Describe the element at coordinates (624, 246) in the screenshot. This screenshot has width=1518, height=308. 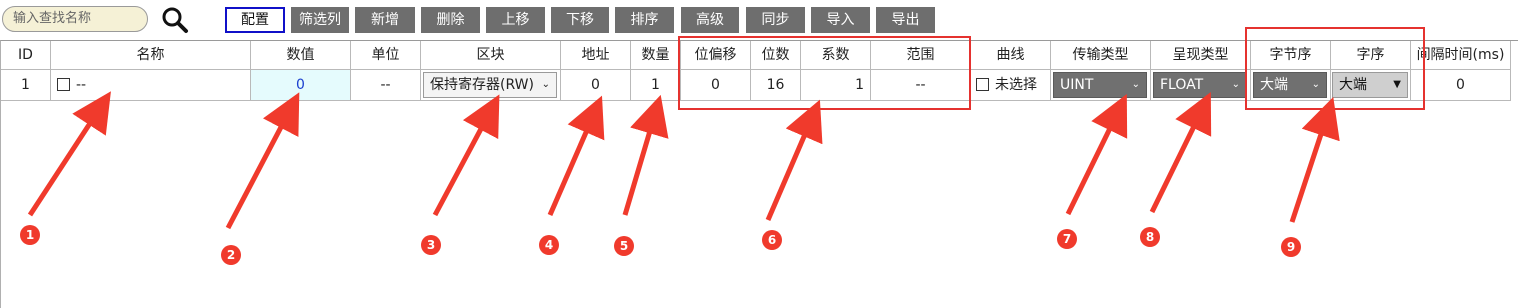
I see `marker-5: 5` at that location.